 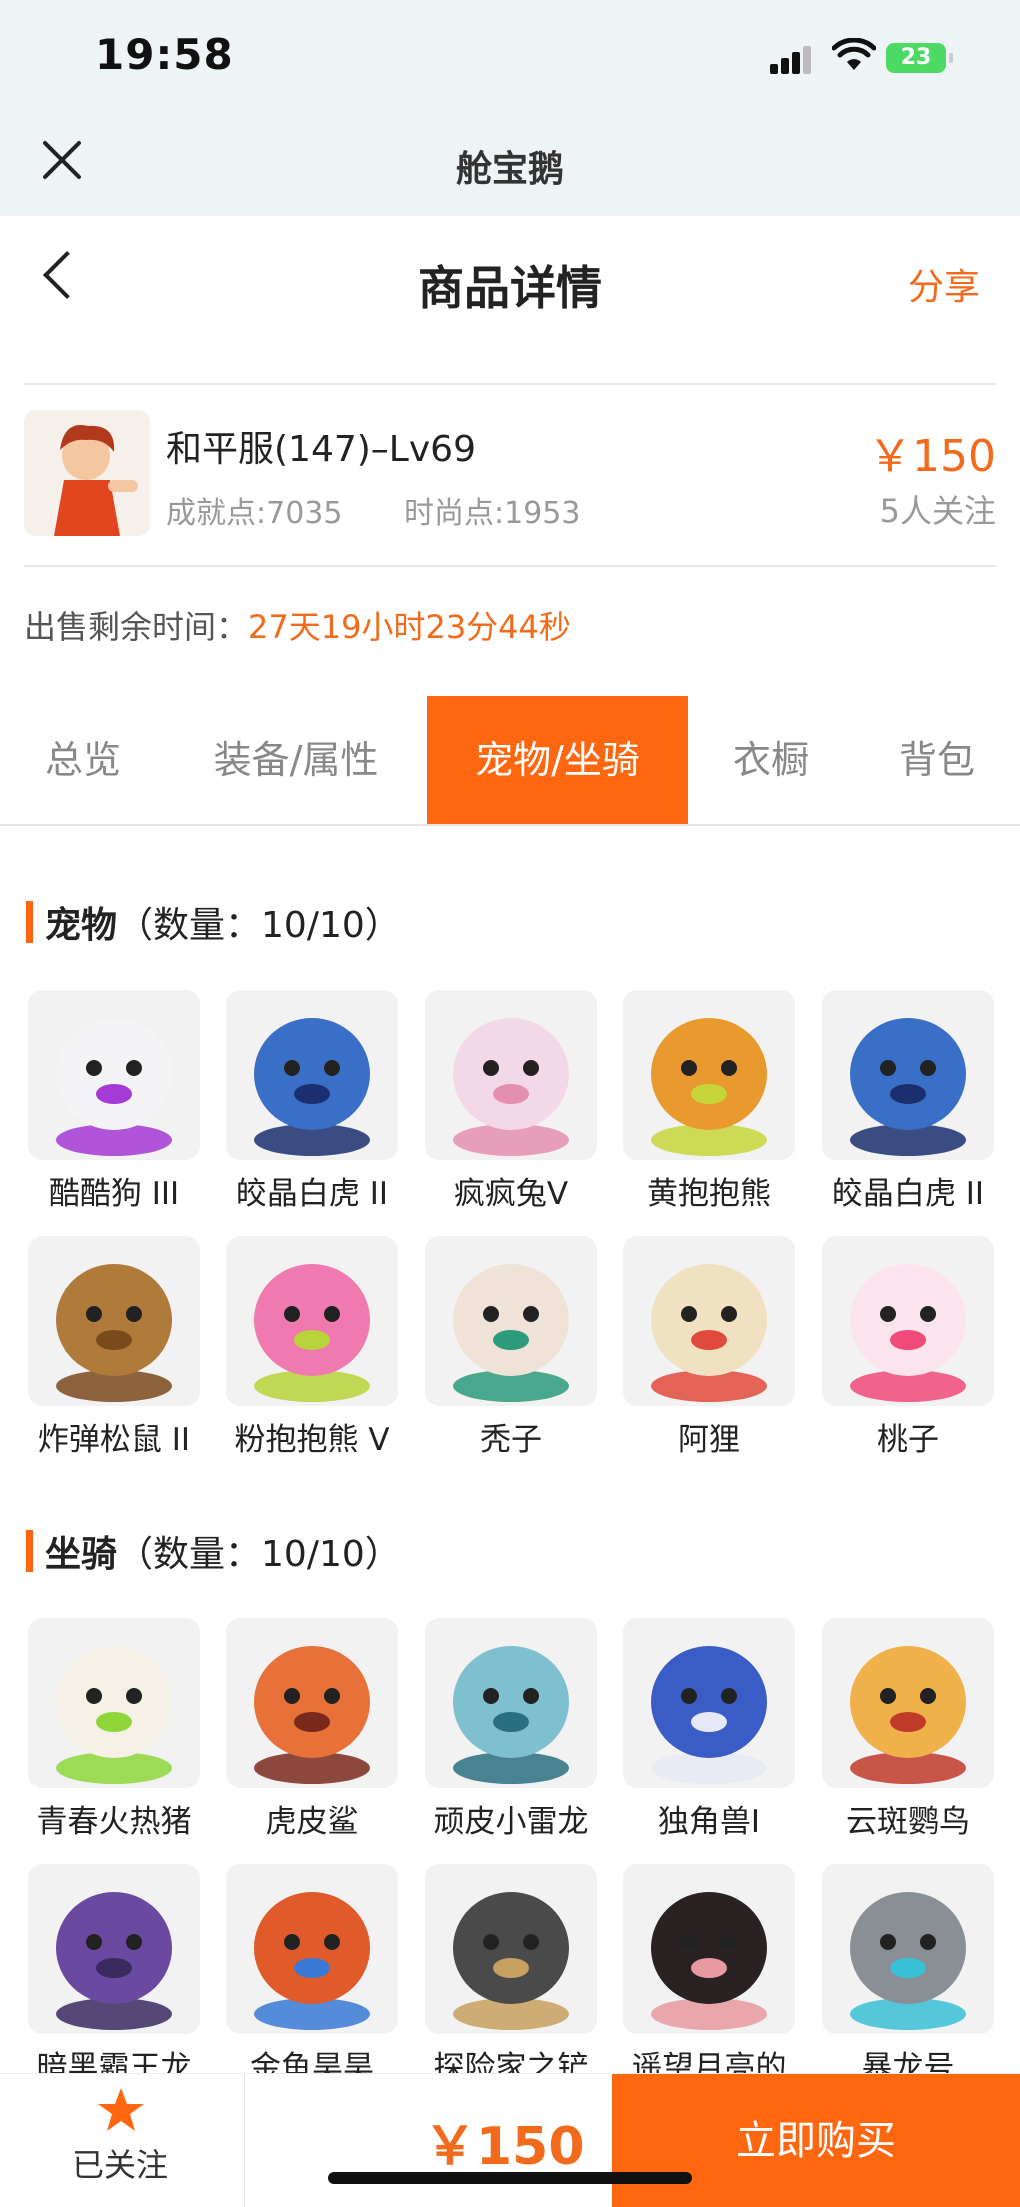 What do you see at coordinates (511, 1822) in the screenshot?
I see `item-name: 顽皮小雷龙` at bounding box center [511, 1822].